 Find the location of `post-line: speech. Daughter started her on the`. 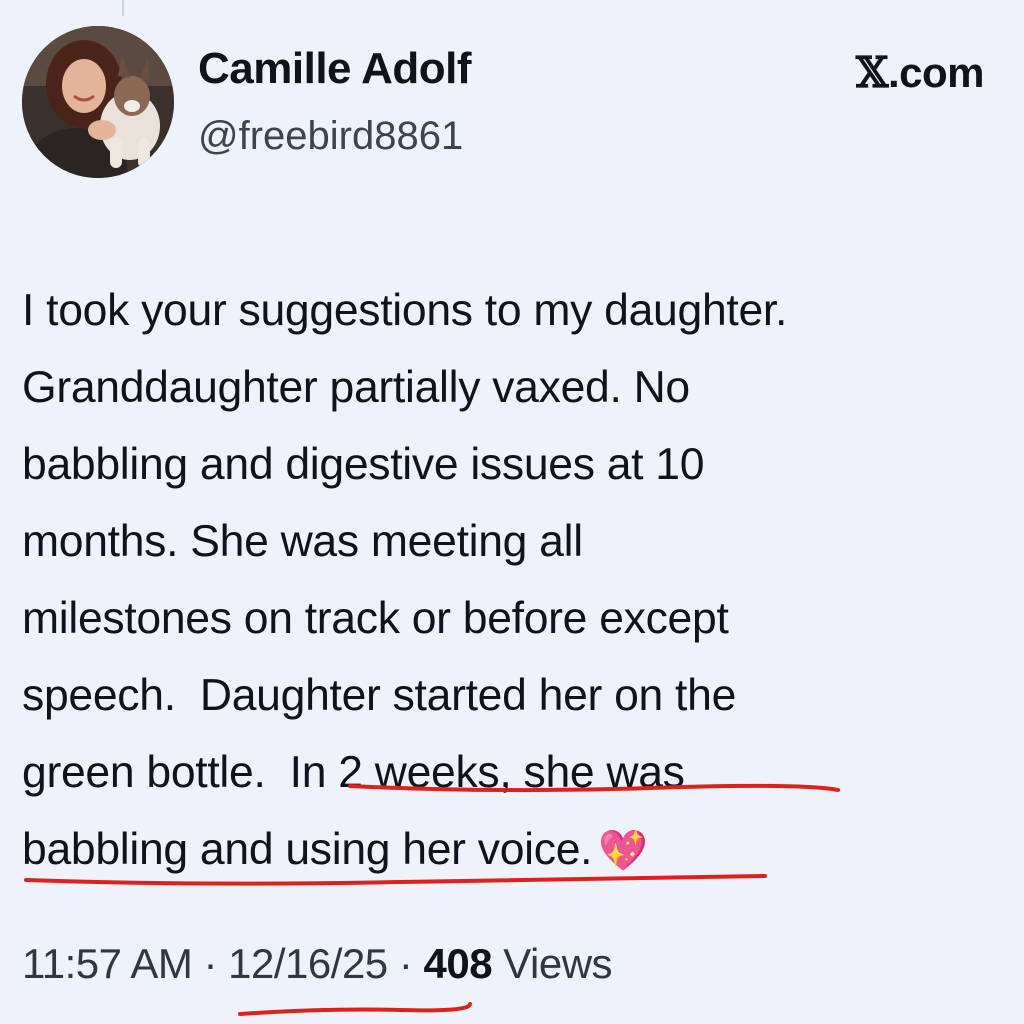

post-line: speech. Daughter started her on the is located at coordinates (379, 695).